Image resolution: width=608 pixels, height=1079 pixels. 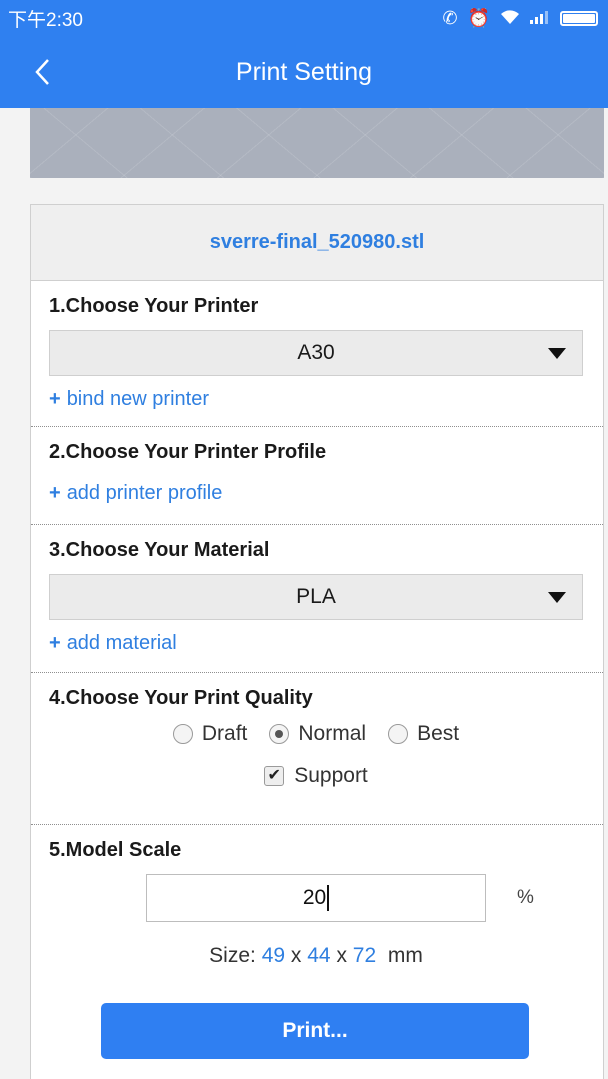 I want to click on section-material: 3.Choose Your Material PLA + add material, so click(x=317, y=599).